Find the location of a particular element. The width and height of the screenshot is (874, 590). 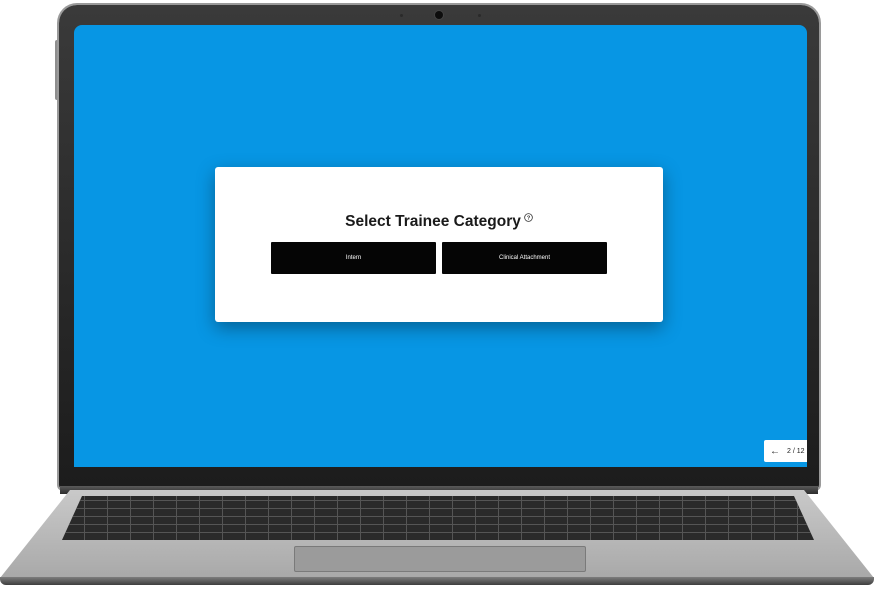

arrow-left-icon: ← is located at coordinates (775, 451).